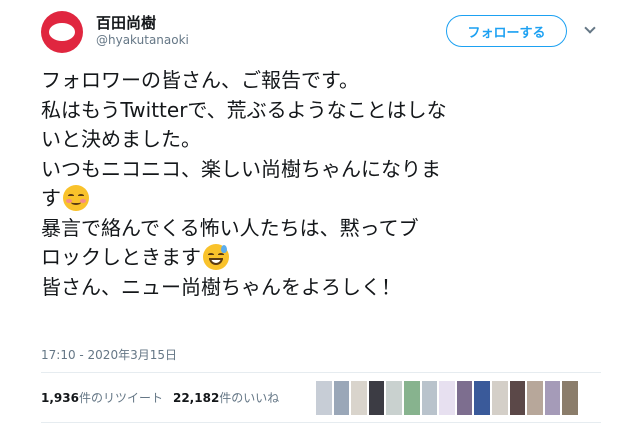 The width and height of the screenshot is (640, 434). I want to click on likes-count: 22,182, so click(196, 398).